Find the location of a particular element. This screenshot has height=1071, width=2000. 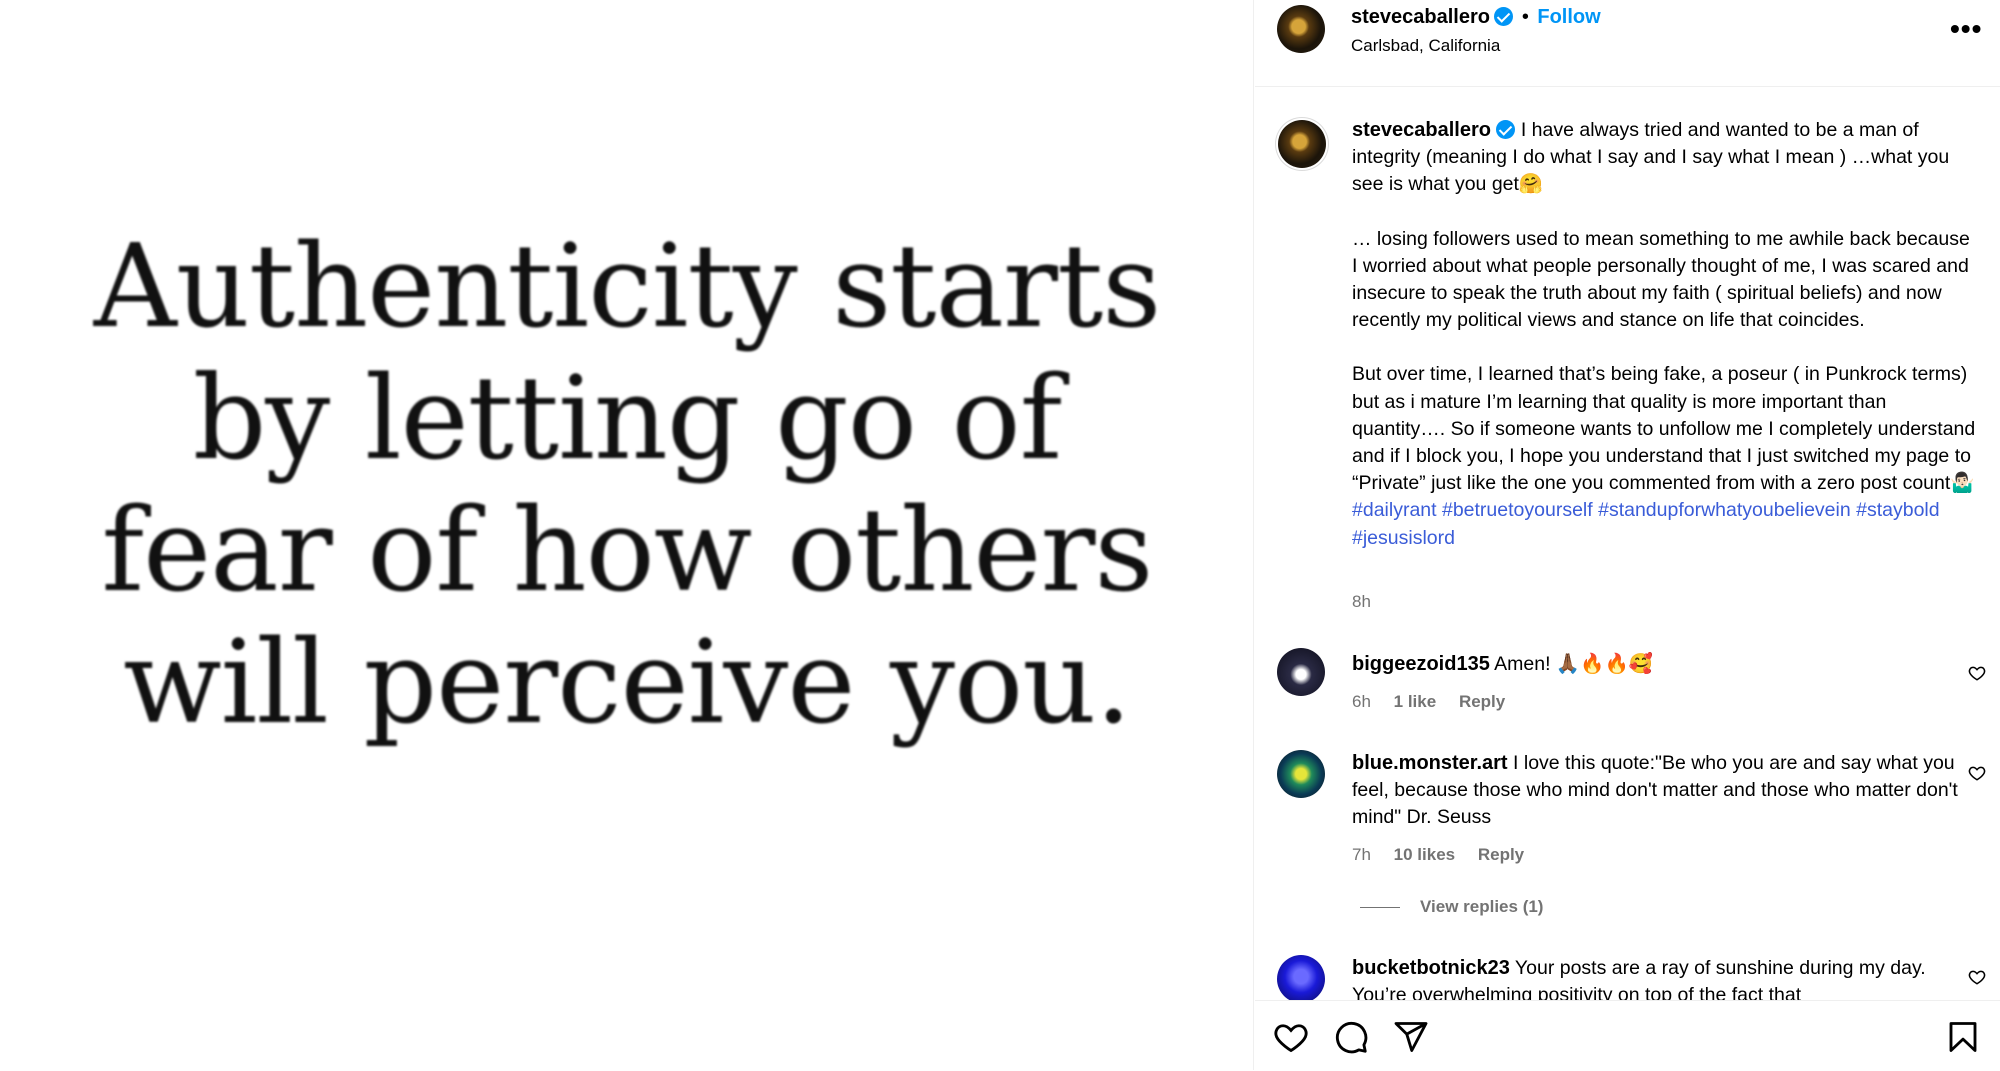

comment-2-meta: 7h 10 likes Reply is located at coordinates (1438, 855).